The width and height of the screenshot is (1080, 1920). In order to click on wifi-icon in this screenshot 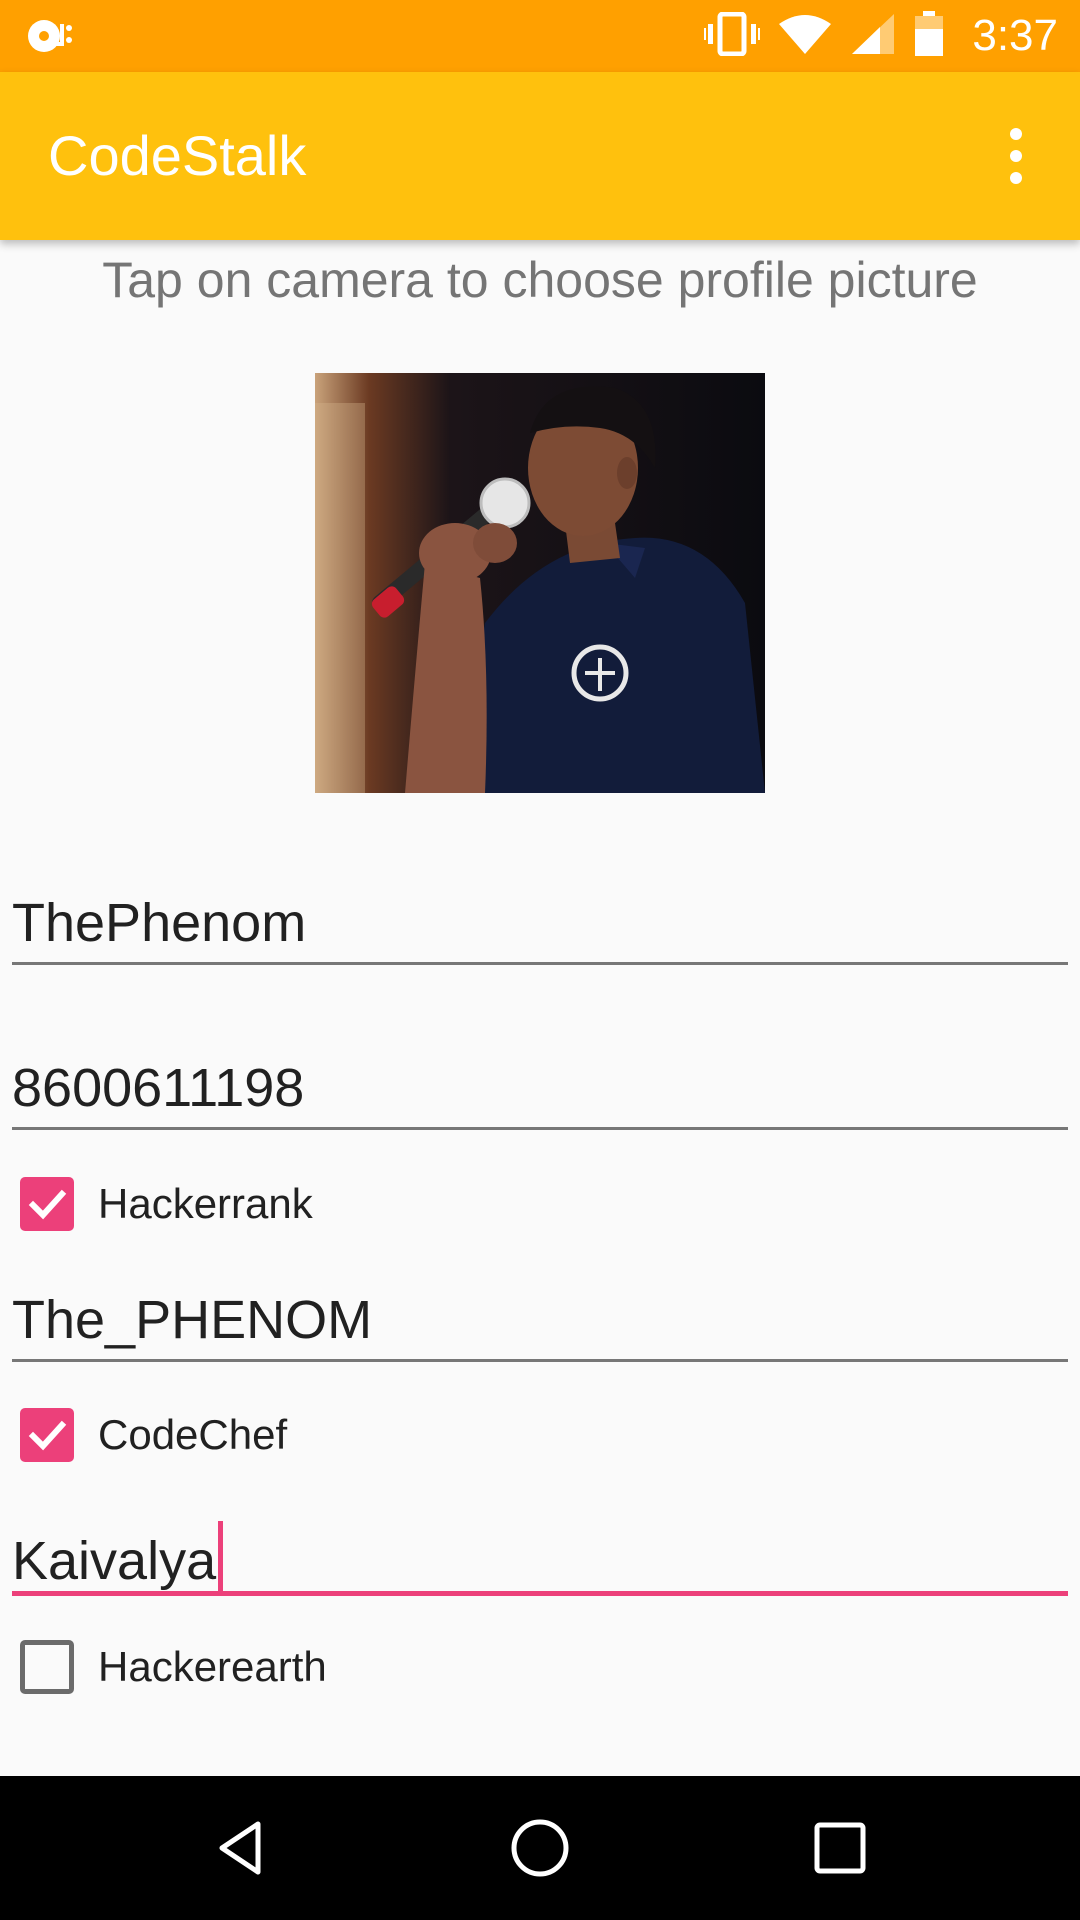, I will do `click(805, 36)`.